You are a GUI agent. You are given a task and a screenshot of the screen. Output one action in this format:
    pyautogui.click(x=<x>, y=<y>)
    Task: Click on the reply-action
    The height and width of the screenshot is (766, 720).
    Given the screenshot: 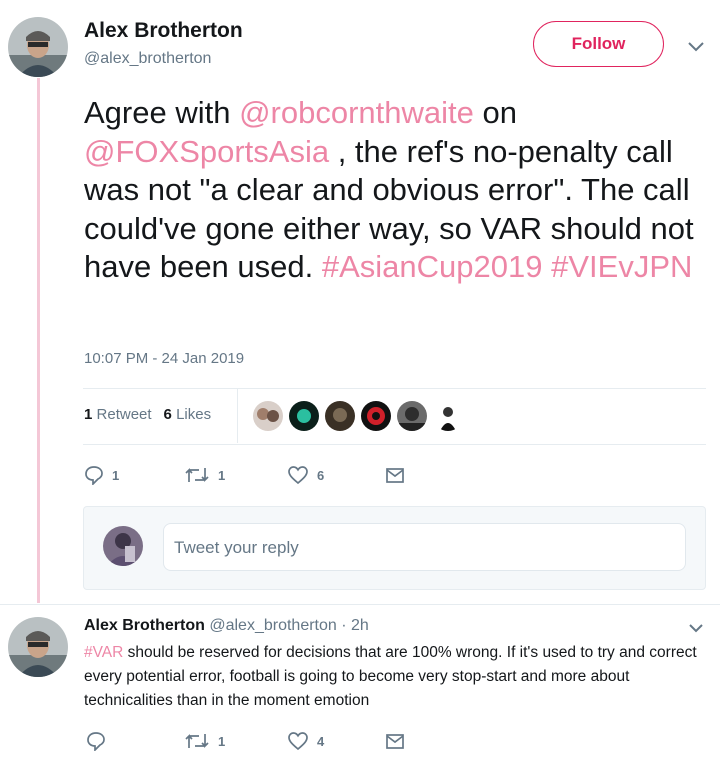 What is the action you would take?
    pyautogui.click(x=100, y=741)
    